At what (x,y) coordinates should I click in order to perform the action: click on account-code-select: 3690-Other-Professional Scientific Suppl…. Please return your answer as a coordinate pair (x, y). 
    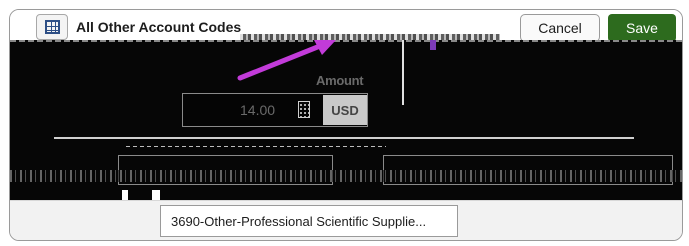
    Looking at the image, I should click on (309, 221).